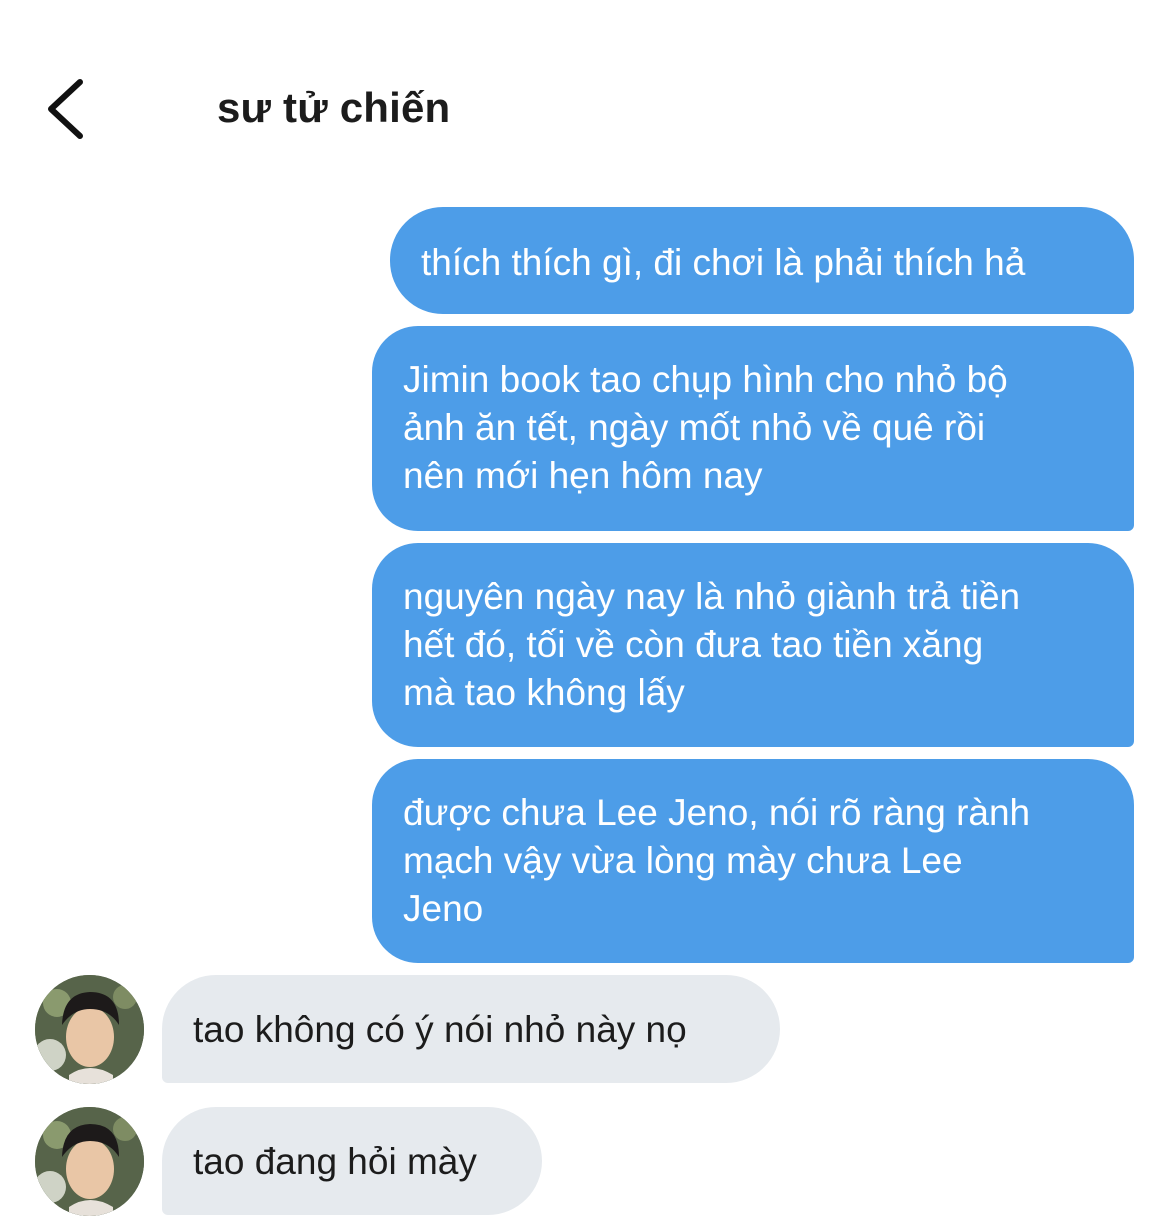 The width and height of the screenshot is (1169, 1228). What do you see at coordinates (712, 596) in the screenshot?
I see `message-text-line: nguyên ngày nay là nhỏ giành trả tiền` at bounding box center [712, 596].